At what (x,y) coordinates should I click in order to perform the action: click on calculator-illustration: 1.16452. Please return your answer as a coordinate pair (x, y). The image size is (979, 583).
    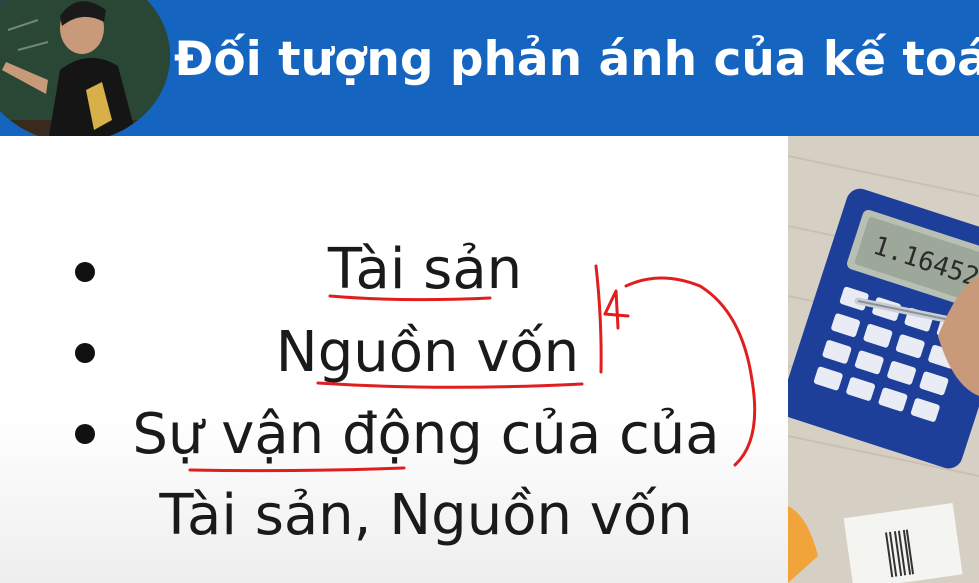
    Looking at the image, I should click on (883, 359).